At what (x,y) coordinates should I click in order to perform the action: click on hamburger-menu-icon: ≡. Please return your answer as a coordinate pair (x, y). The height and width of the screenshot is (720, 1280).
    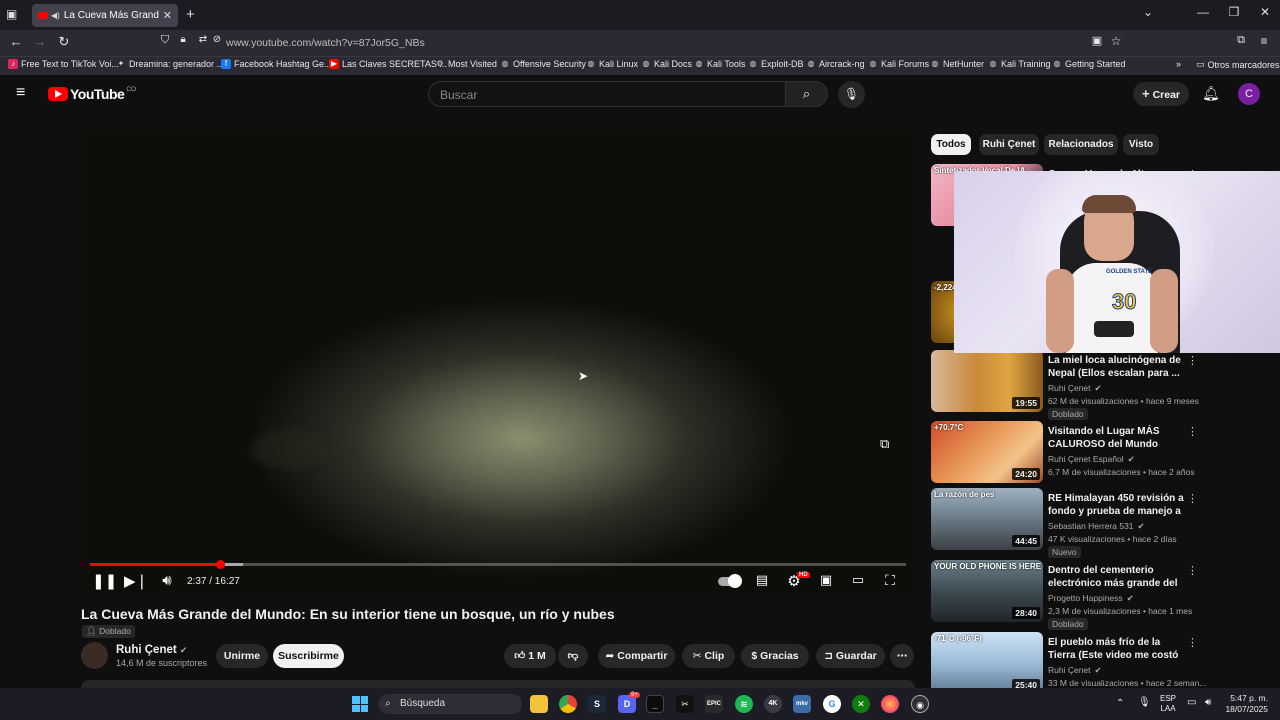
    Looking at the image, I should click on (20, 93).